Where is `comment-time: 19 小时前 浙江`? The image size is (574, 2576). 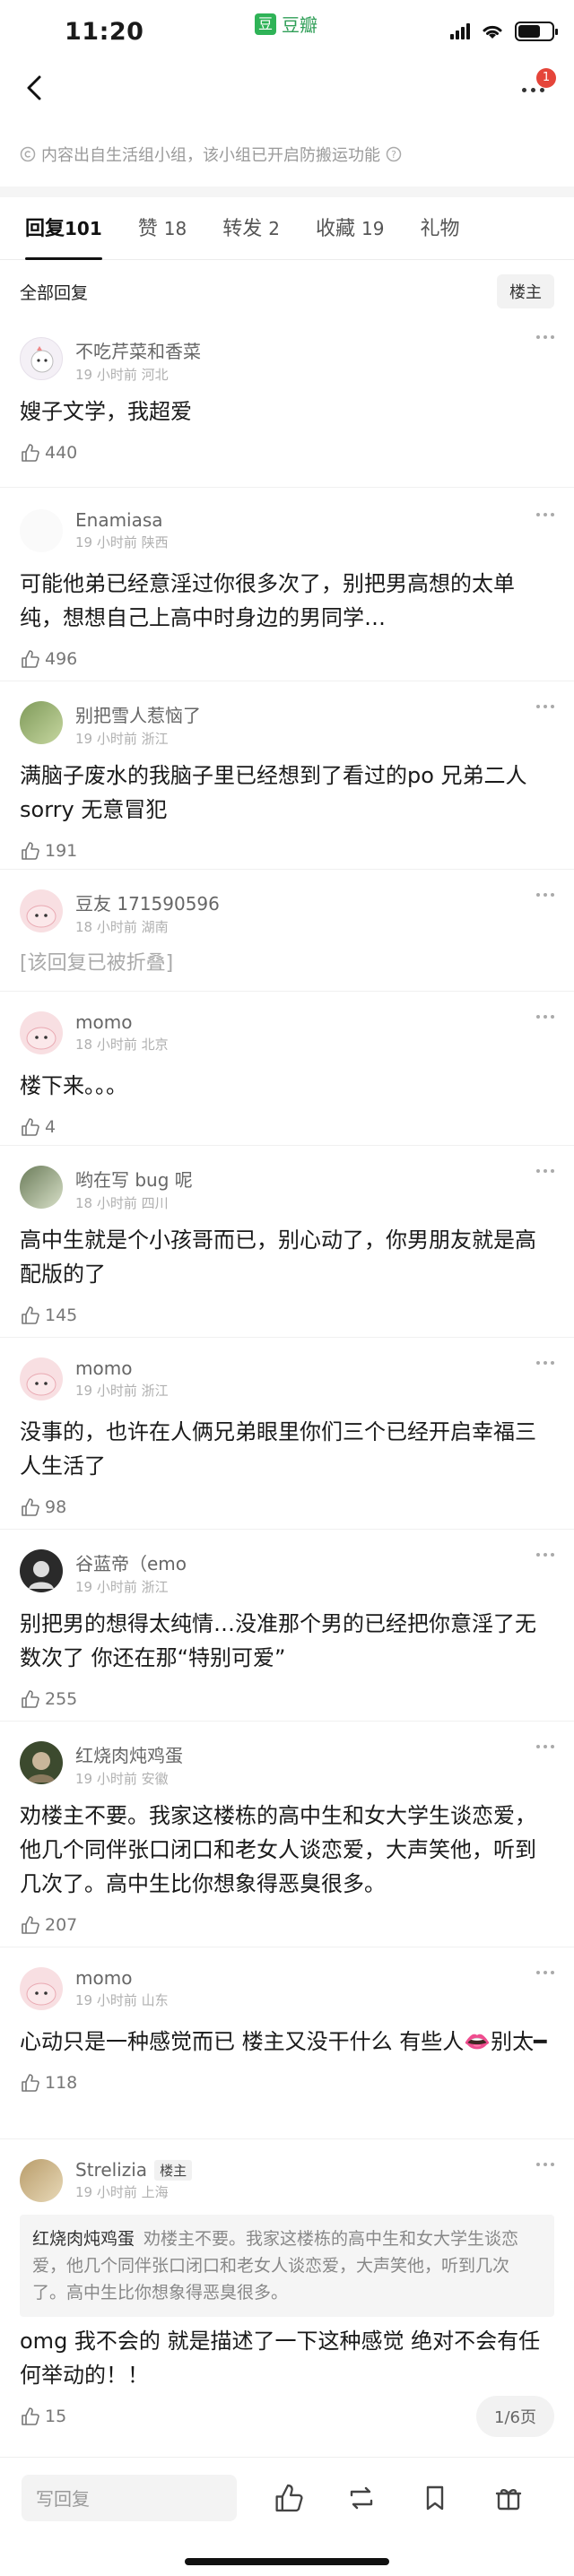 comment-time: 19 小时前 浙江 is located at coordinates (122, 1587).